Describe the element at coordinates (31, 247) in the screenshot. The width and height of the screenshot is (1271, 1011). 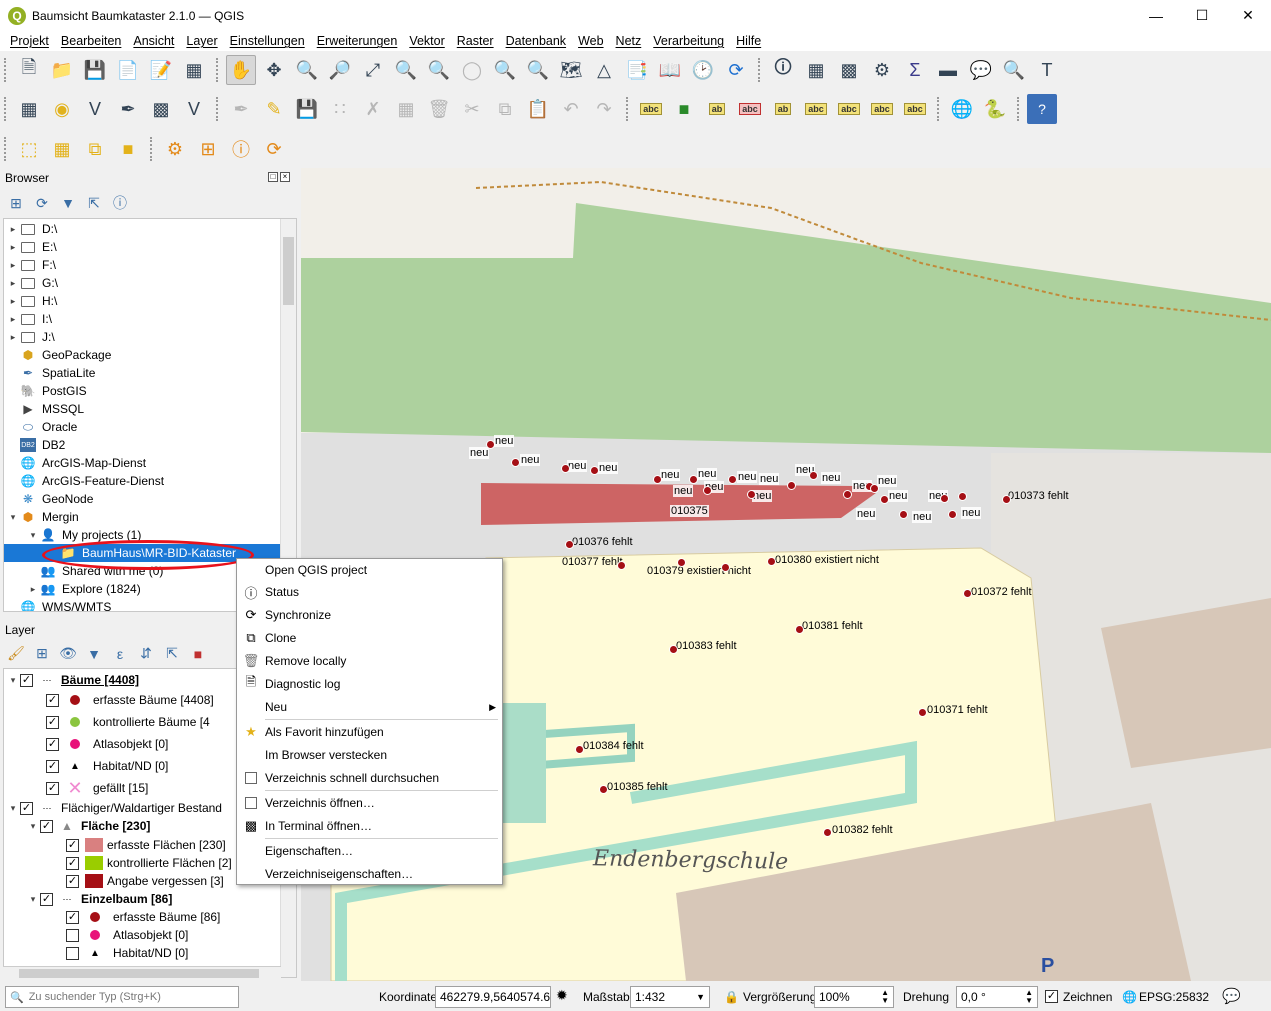
I see `tree-item-drive-e: ▸ E:\` at that location.